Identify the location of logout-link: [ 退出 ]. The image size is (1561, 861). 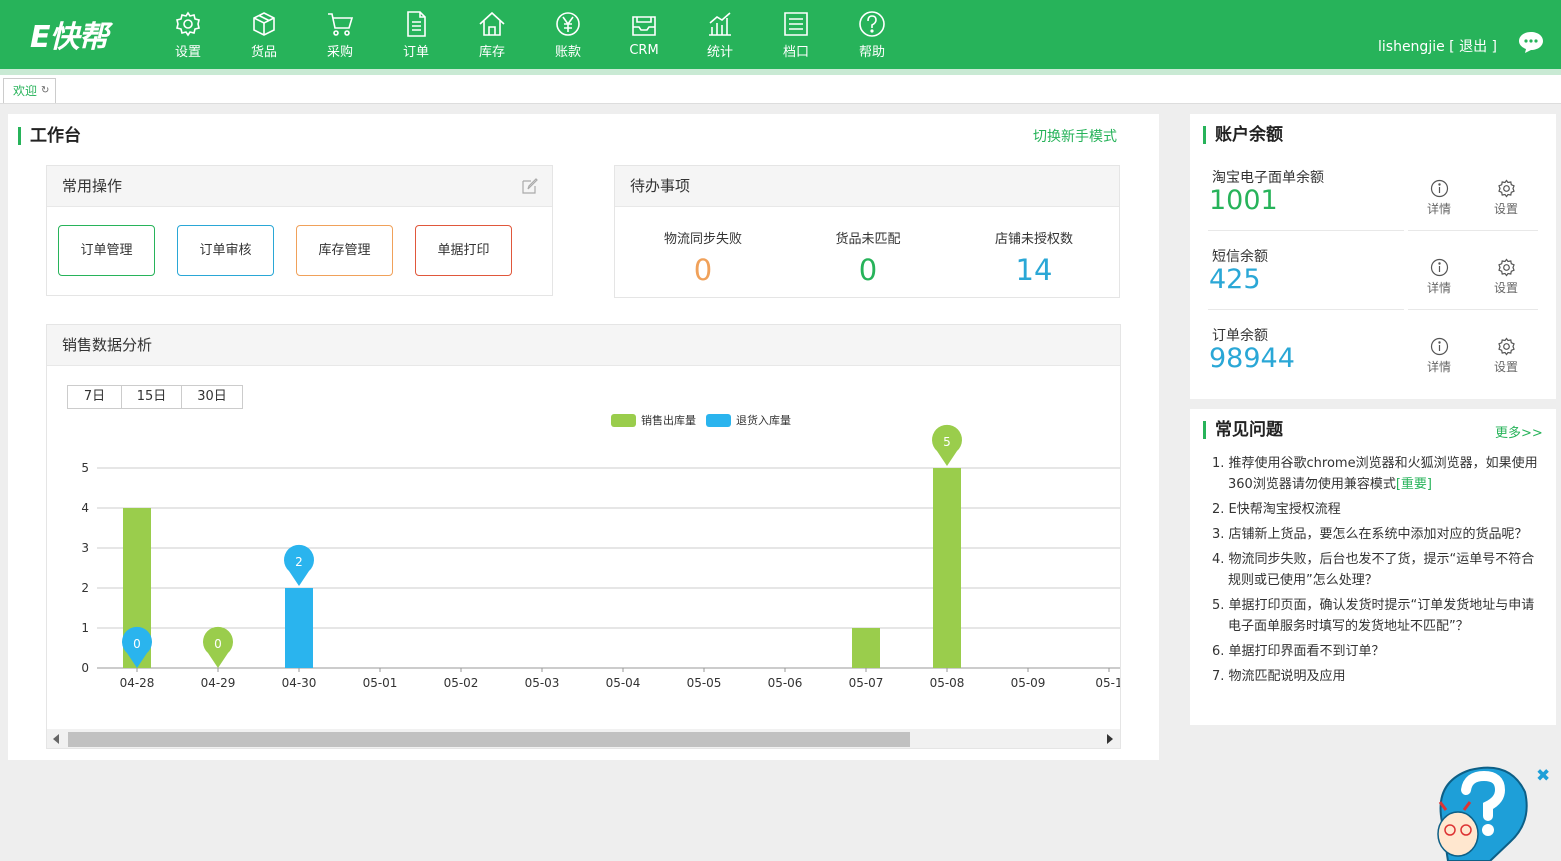
(1473, 47).